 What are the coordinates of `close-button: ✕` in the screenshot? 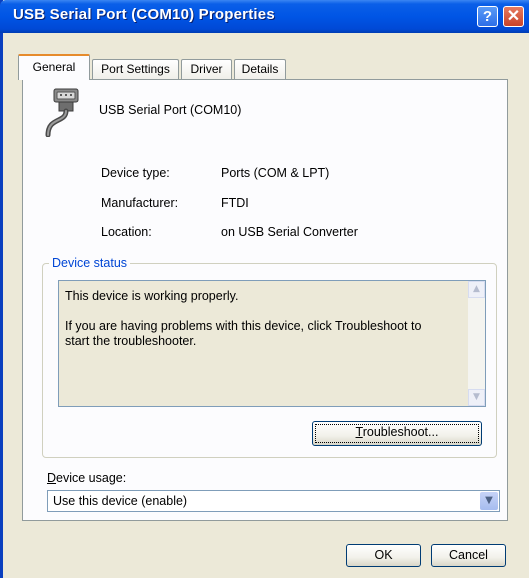 It's located at (513, 16).